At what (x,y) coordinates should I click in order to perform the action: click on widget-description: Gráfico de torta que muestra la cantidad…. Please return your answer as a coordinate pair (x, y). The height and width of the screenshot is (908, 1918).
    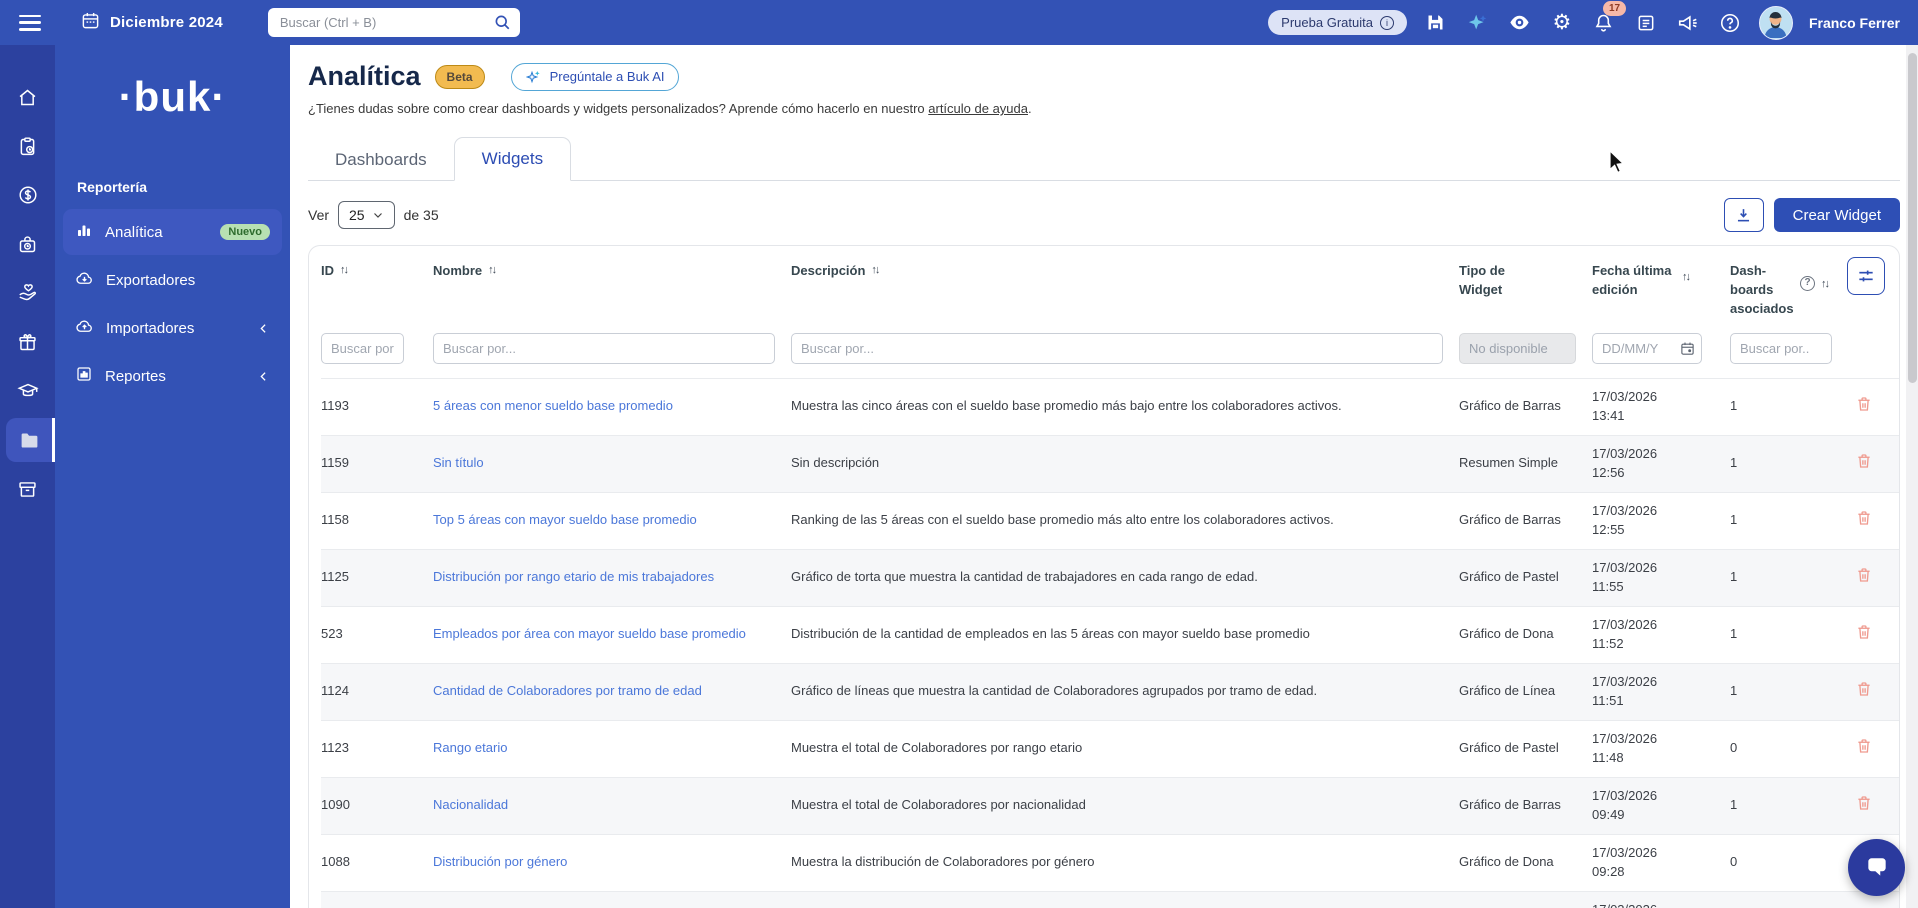
    Looking at the image, I should click on (1024, 577).